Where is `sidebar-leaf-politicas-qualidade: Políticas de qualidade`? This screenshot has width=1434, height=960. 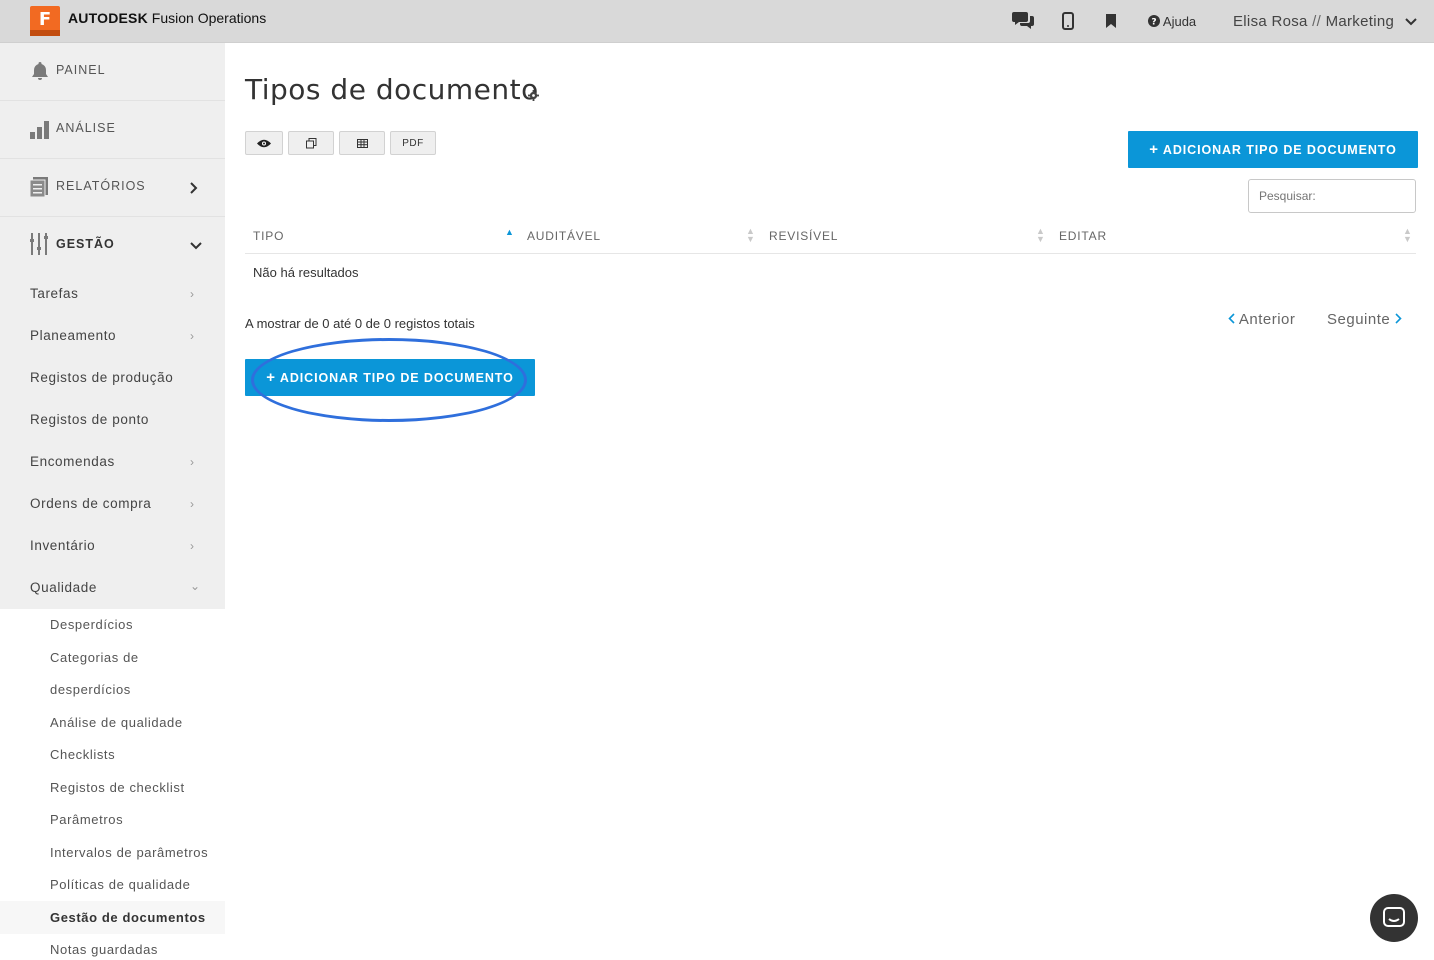
sidebar-leaf-politicas-qualidade: Políticas de qualidade is located at coordinates (120, 884).